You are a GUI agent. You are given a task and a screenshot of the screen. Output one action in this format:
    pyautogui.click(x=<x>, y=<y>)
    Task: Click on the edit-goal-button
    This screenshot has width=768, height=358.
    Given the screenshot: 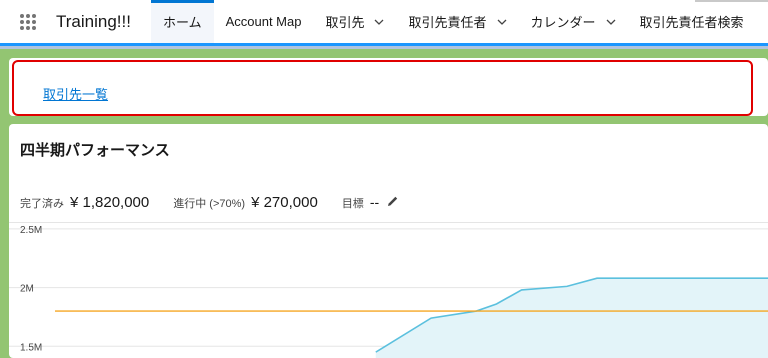 What is the action you would take?
    pyautogui.click(x=393, y=201)
    